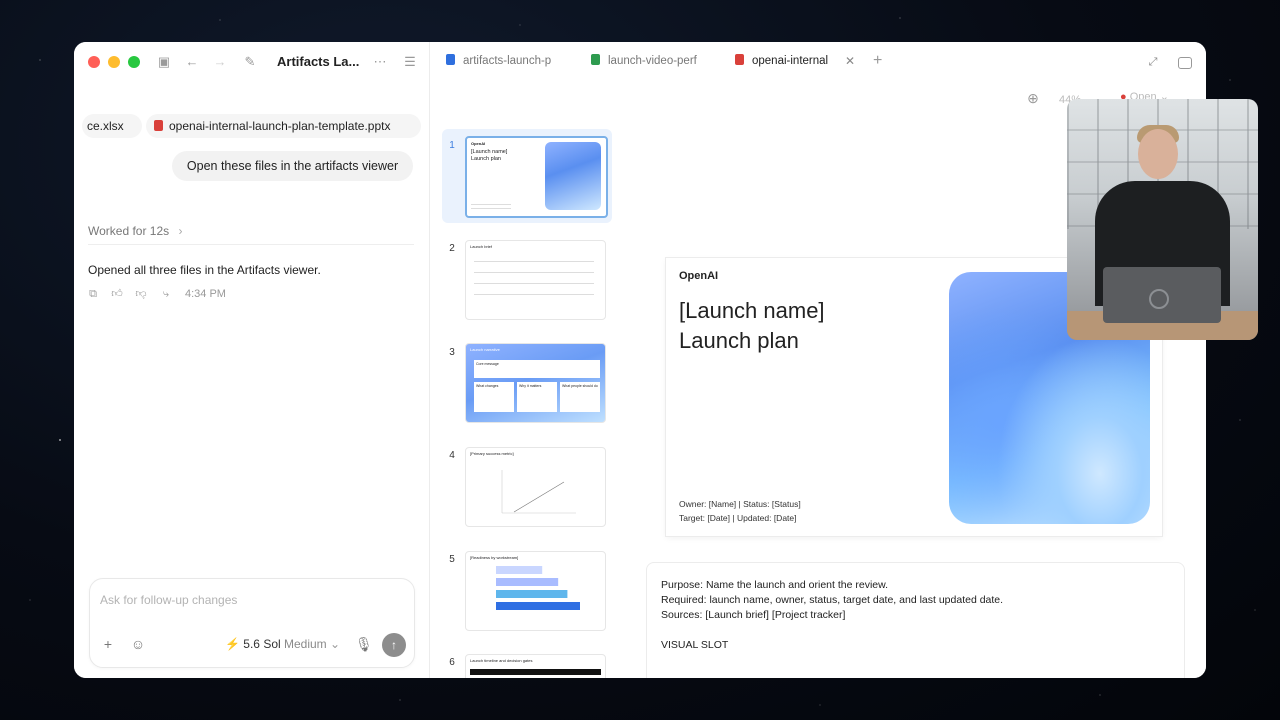 The image size is (1280, 720). Describe the element at coordinates (877, 61) in the screenshot. I see `new-tab-icon: +` at that location.